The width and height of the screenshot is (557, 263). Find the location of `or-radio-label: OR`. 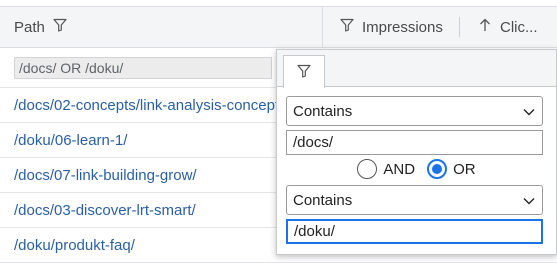

or-radio-label: OR is located at coordinates (464, 169).